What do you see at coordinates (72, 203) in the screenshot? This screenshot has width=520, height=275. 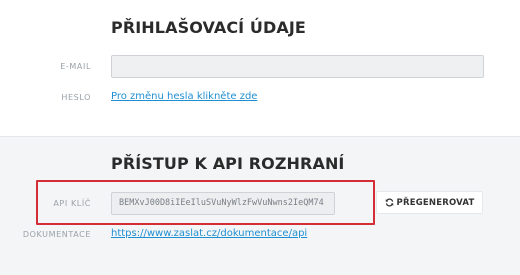 I see `api-key-label: API KLÍČ` at bounding box center [72, 203].